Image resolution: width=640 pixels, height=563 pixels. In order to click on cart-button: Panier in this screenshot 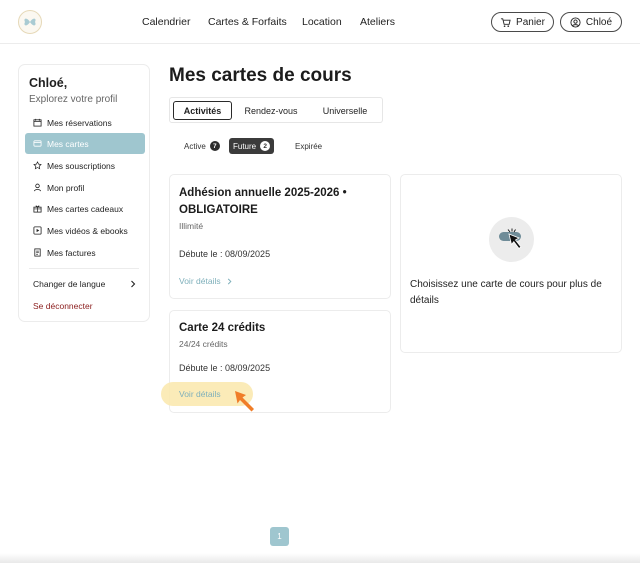, I will do `click(522, 22)`.